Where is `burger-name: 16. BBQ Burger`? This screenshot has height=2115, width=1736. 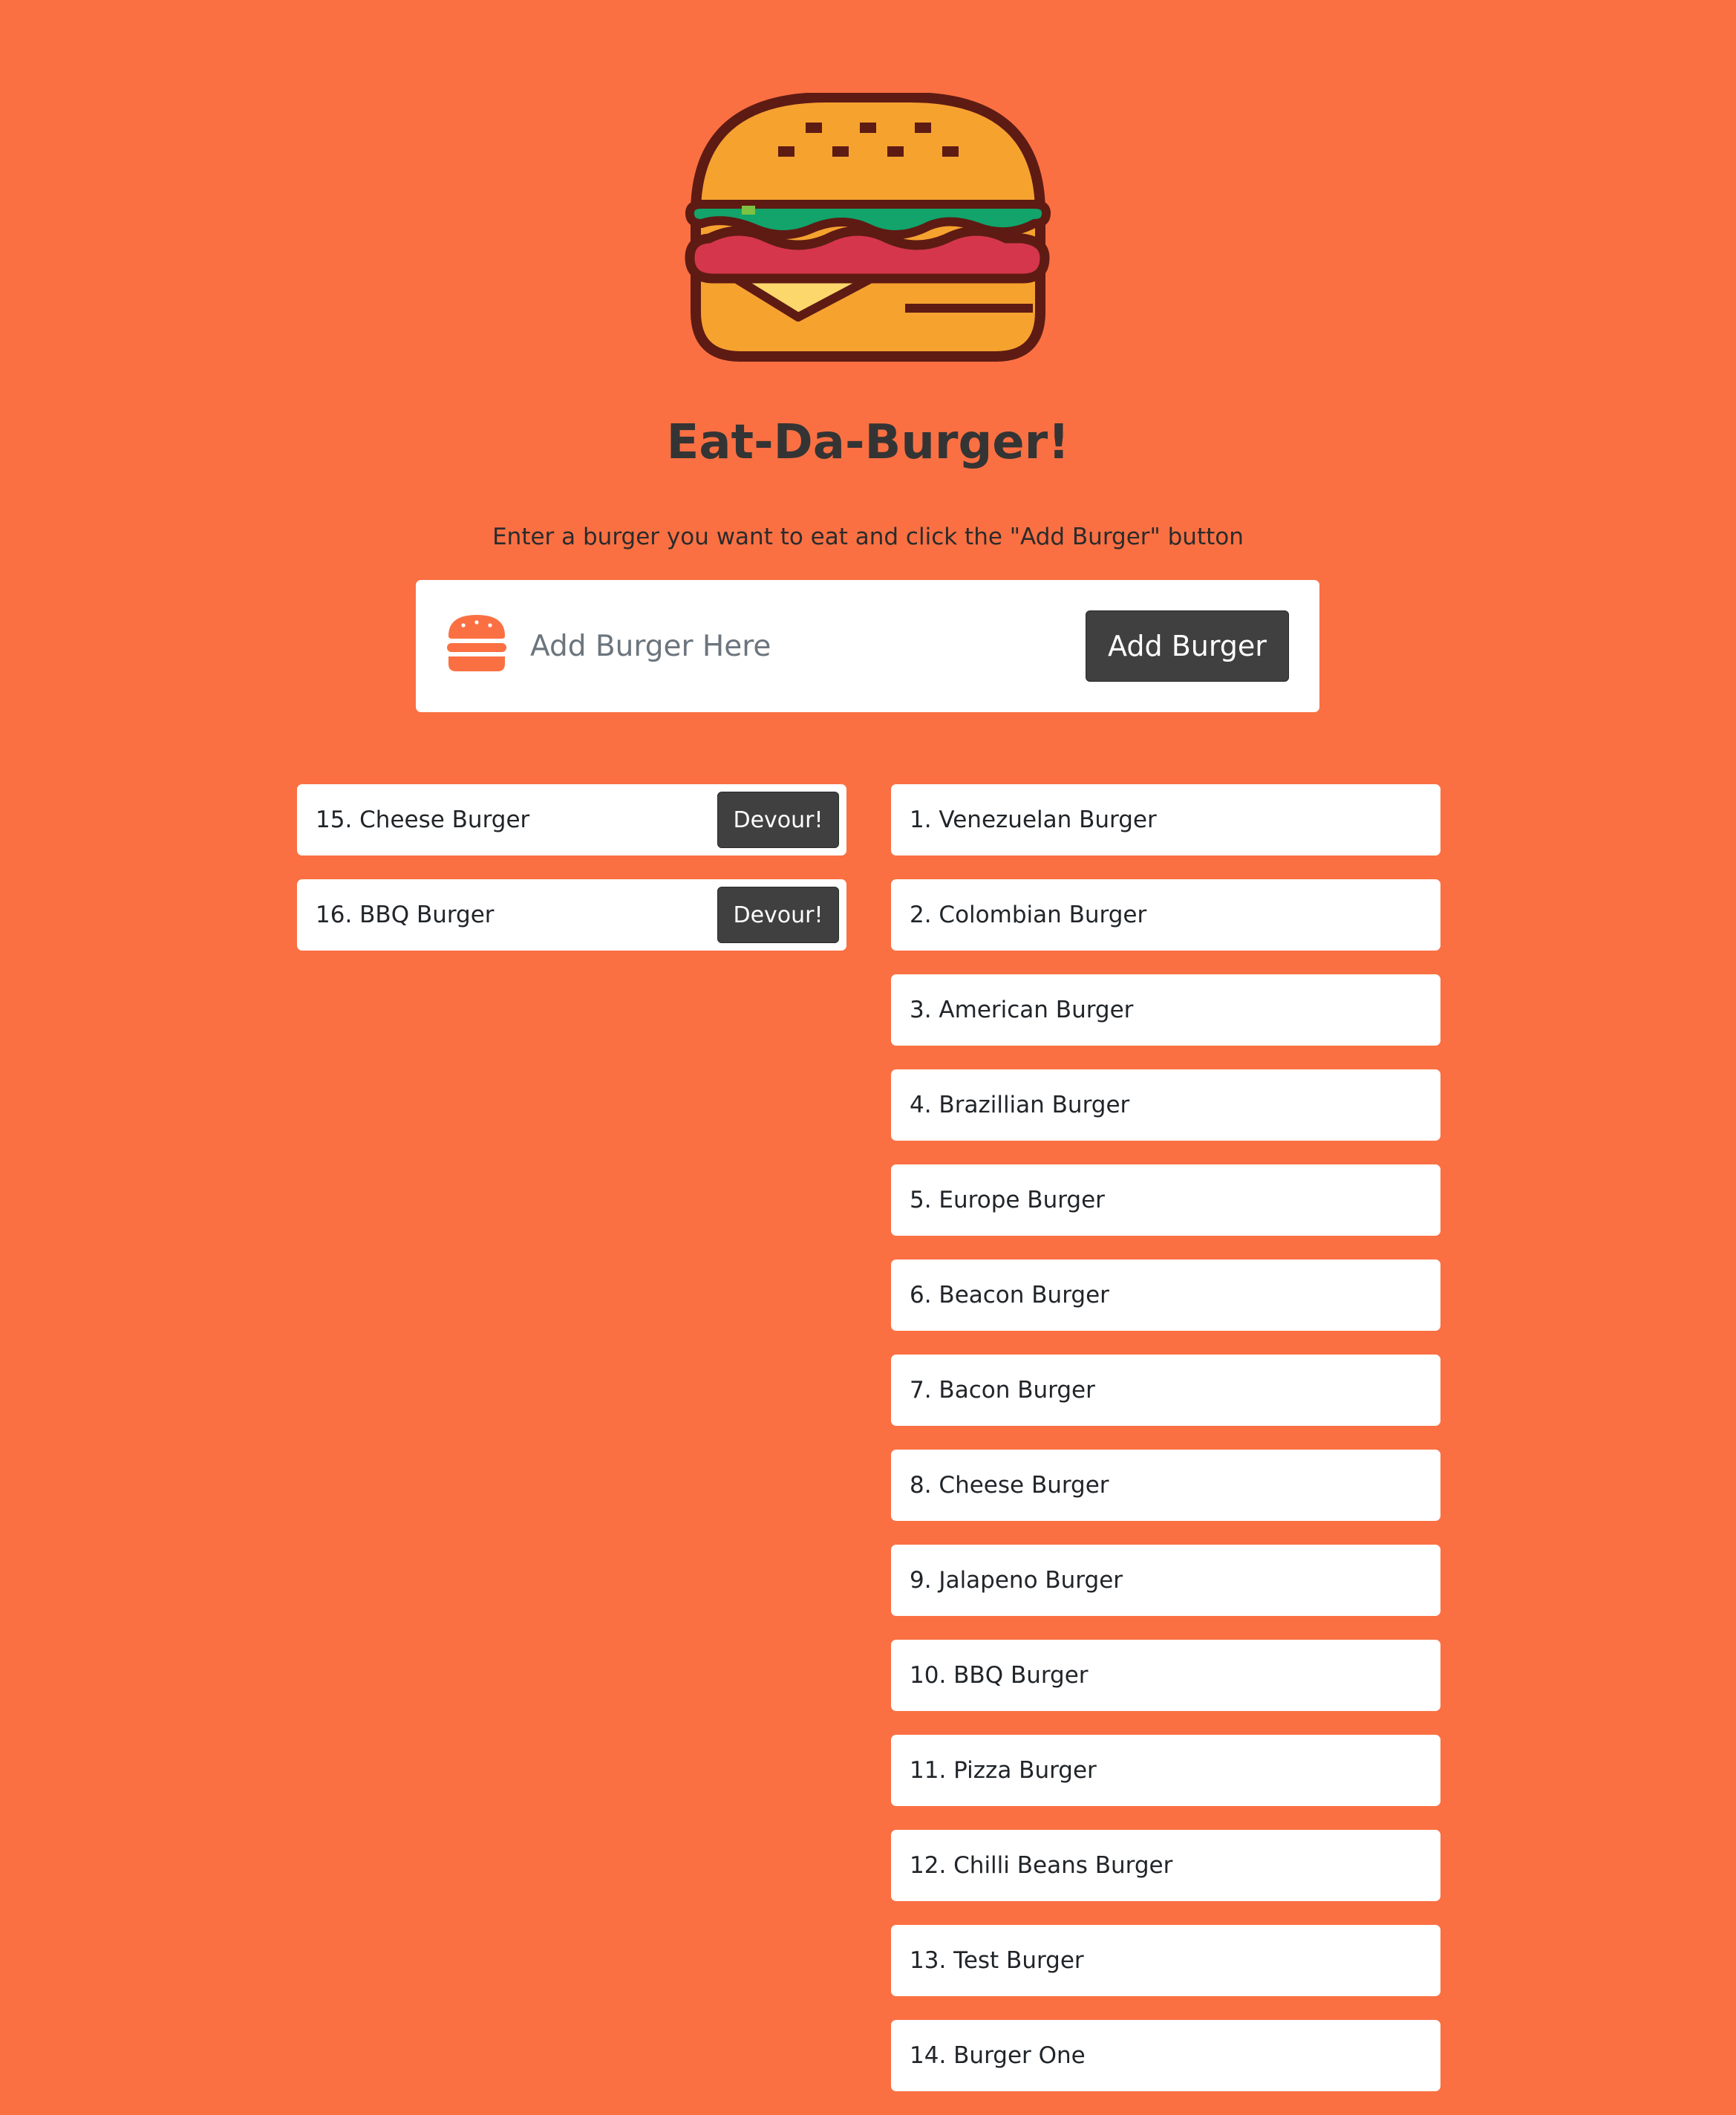
burger-name: 16. BBQ Burger is located at coordinates (405, 915).